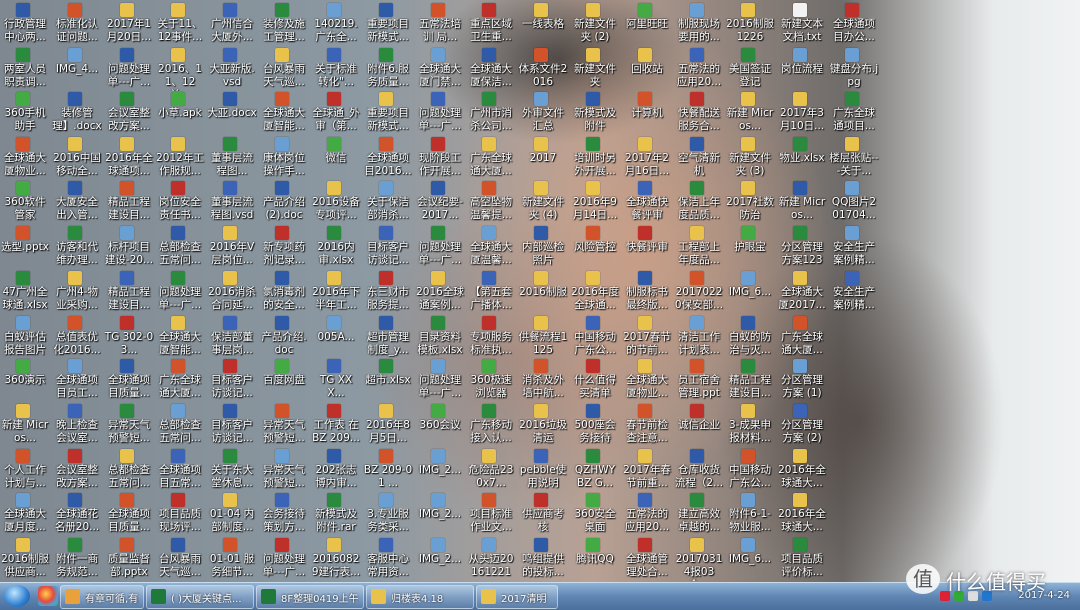 Image resolution: width=1080 pixels, height=610 pixels. I want to click on desktop-icon: 2016内审.xlsx, so click(336, 247).